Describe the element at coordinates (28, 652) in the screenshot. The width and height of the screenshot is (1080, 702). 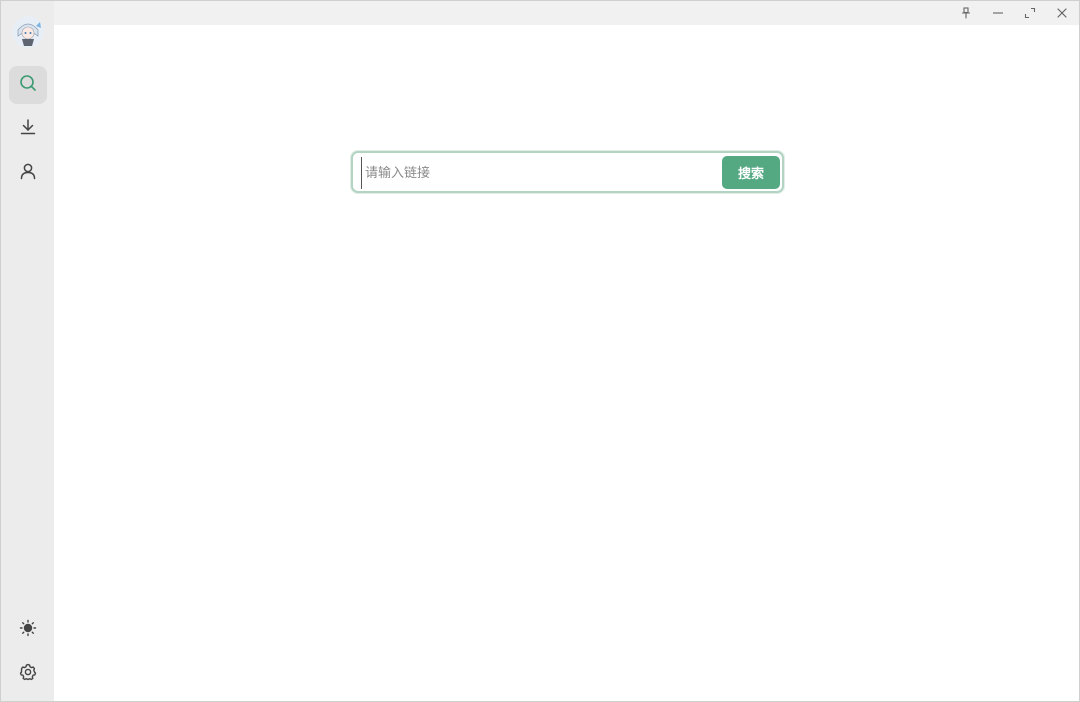
I see `sidebar-bottom` at that location.